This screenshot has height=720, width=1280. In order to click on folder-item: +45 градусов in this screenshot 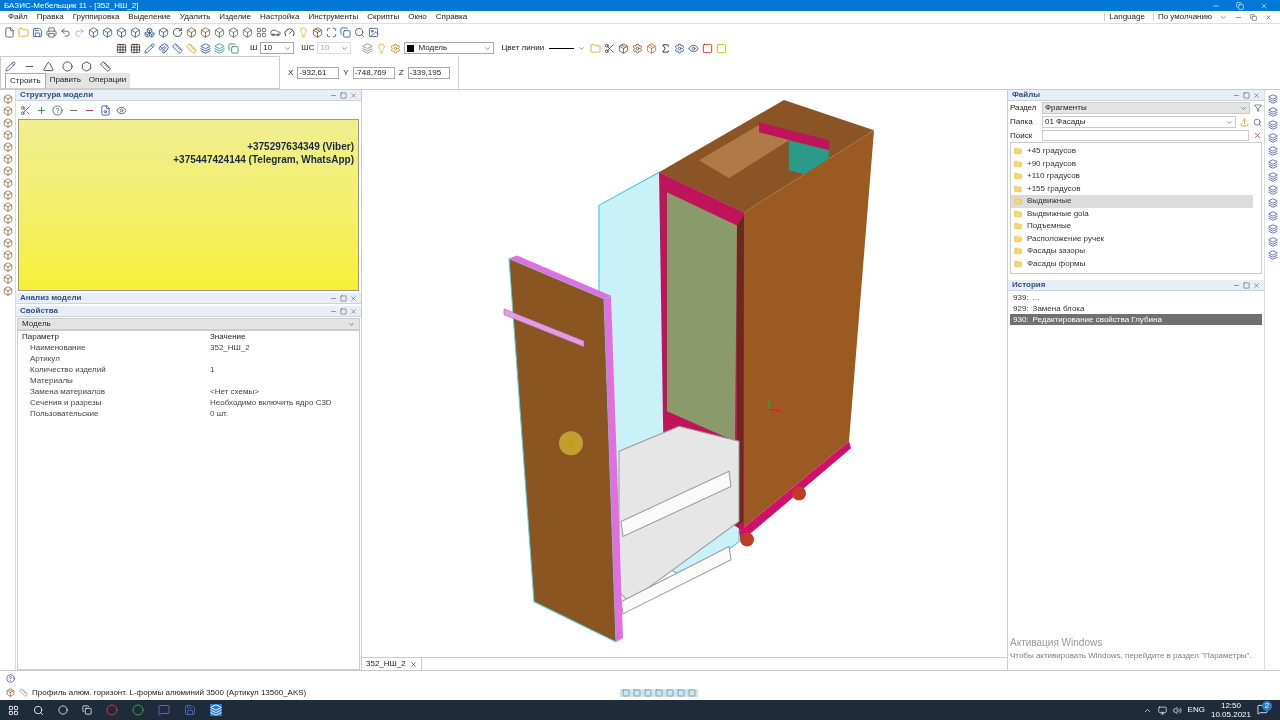, I will do `click(1132, 151)`.